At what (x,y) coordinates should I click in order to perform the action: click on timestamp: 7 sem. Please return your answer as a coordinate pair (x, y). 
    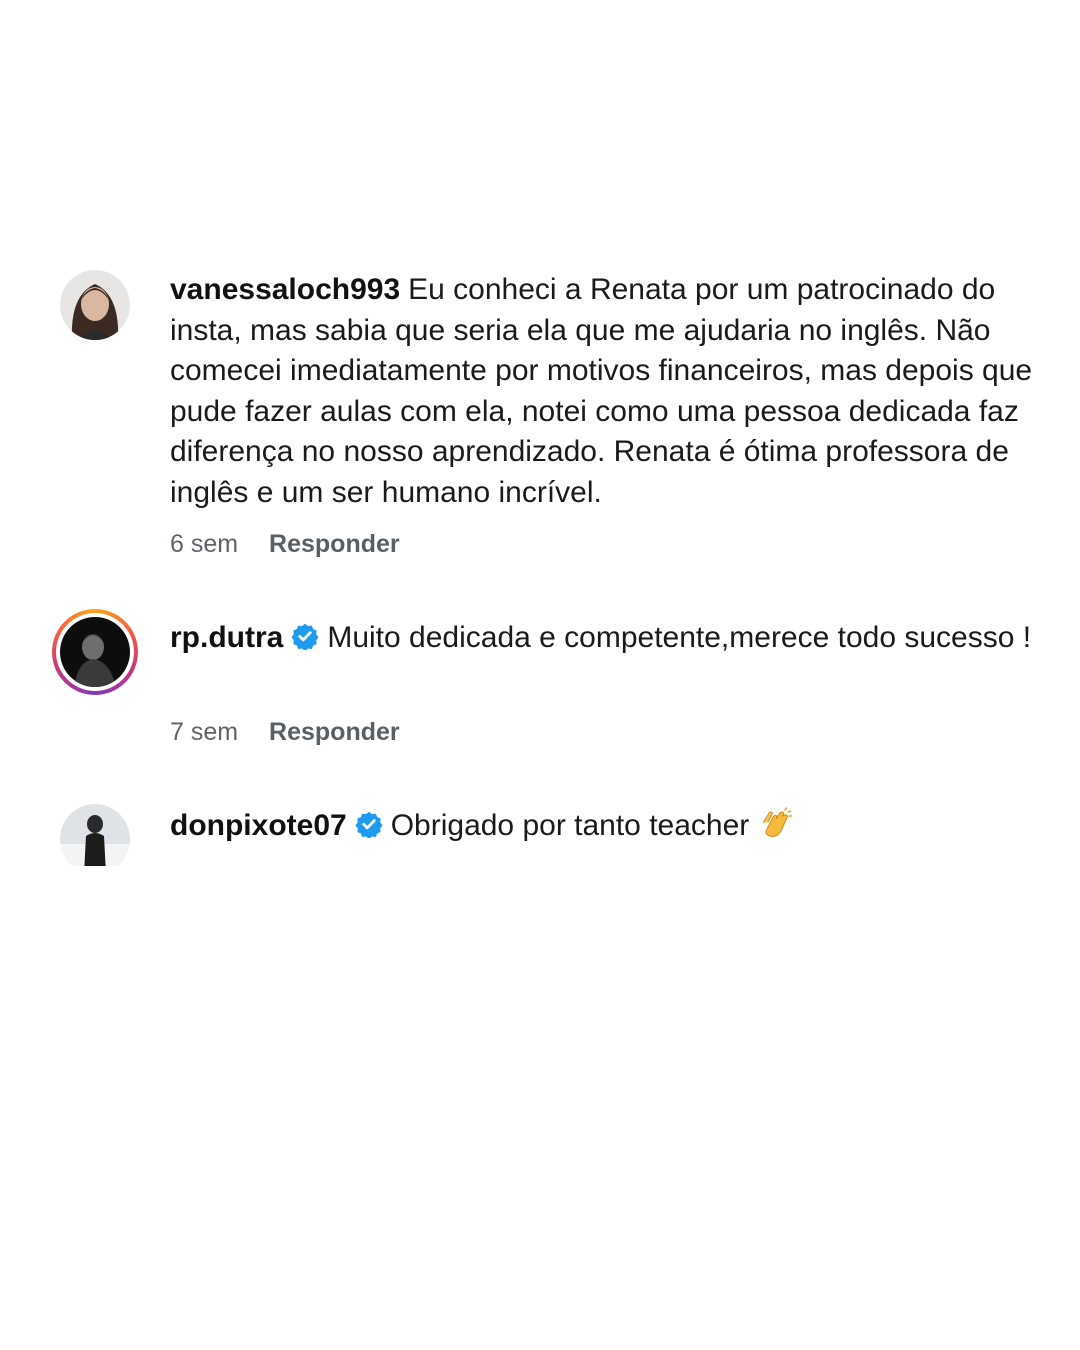
    Looking at the image, I should click on (204, 732).